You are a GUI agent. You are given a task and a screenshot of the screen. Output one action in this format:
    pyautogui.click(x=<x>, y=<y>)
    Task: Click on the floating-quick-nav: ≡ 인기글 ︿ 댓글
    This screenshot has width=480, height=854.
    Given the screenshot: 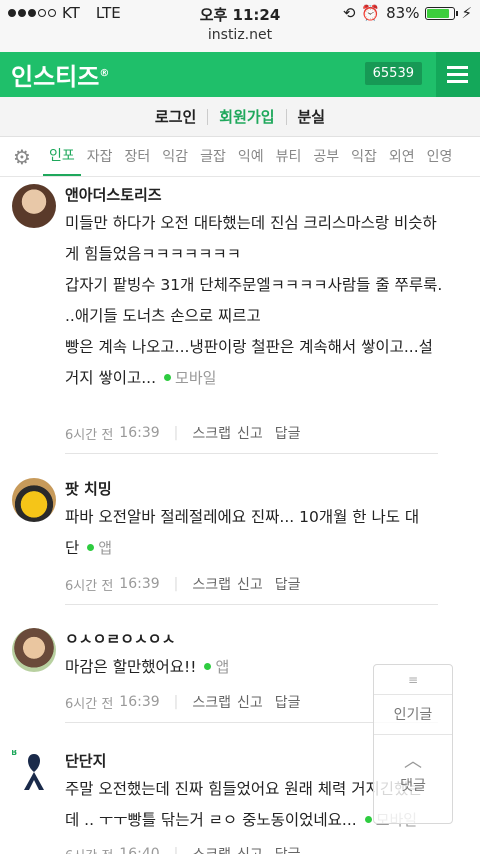 What is the action you would take?
    pyautogui.click(x=413, y=744)
    